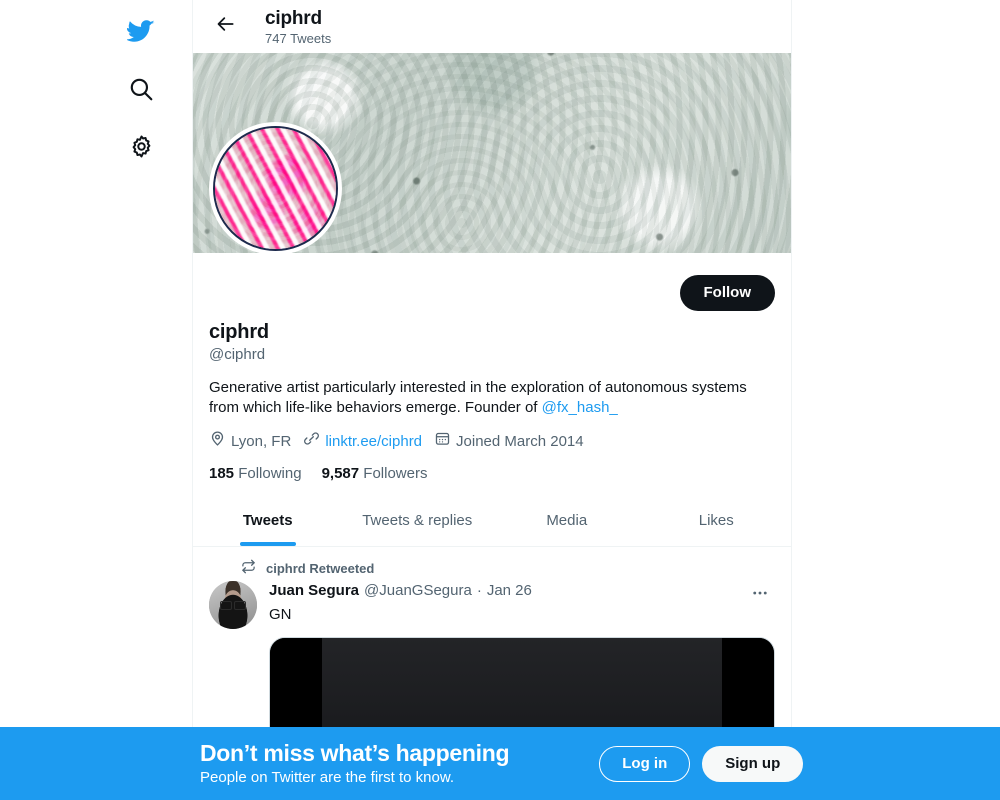  I want to click on profile-tabs: Tweets Tweets & replies Media Likes, so click(492, 520).